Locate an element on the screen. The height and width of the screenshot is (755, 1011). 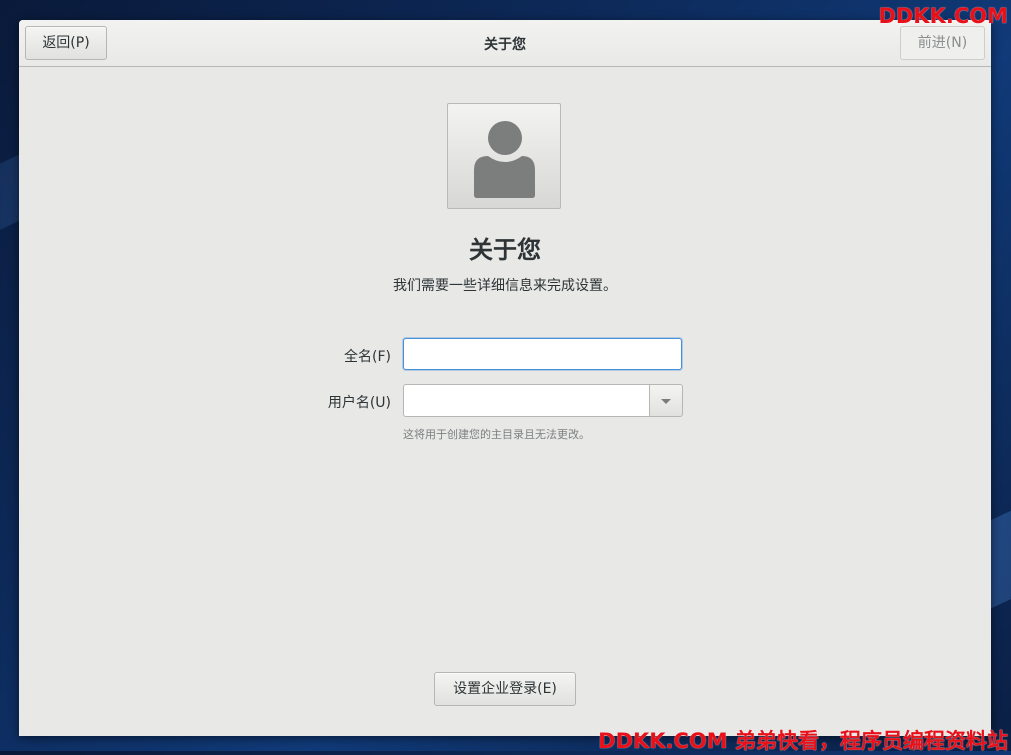
chevron-down-icon is located at coordinates (666, 401).